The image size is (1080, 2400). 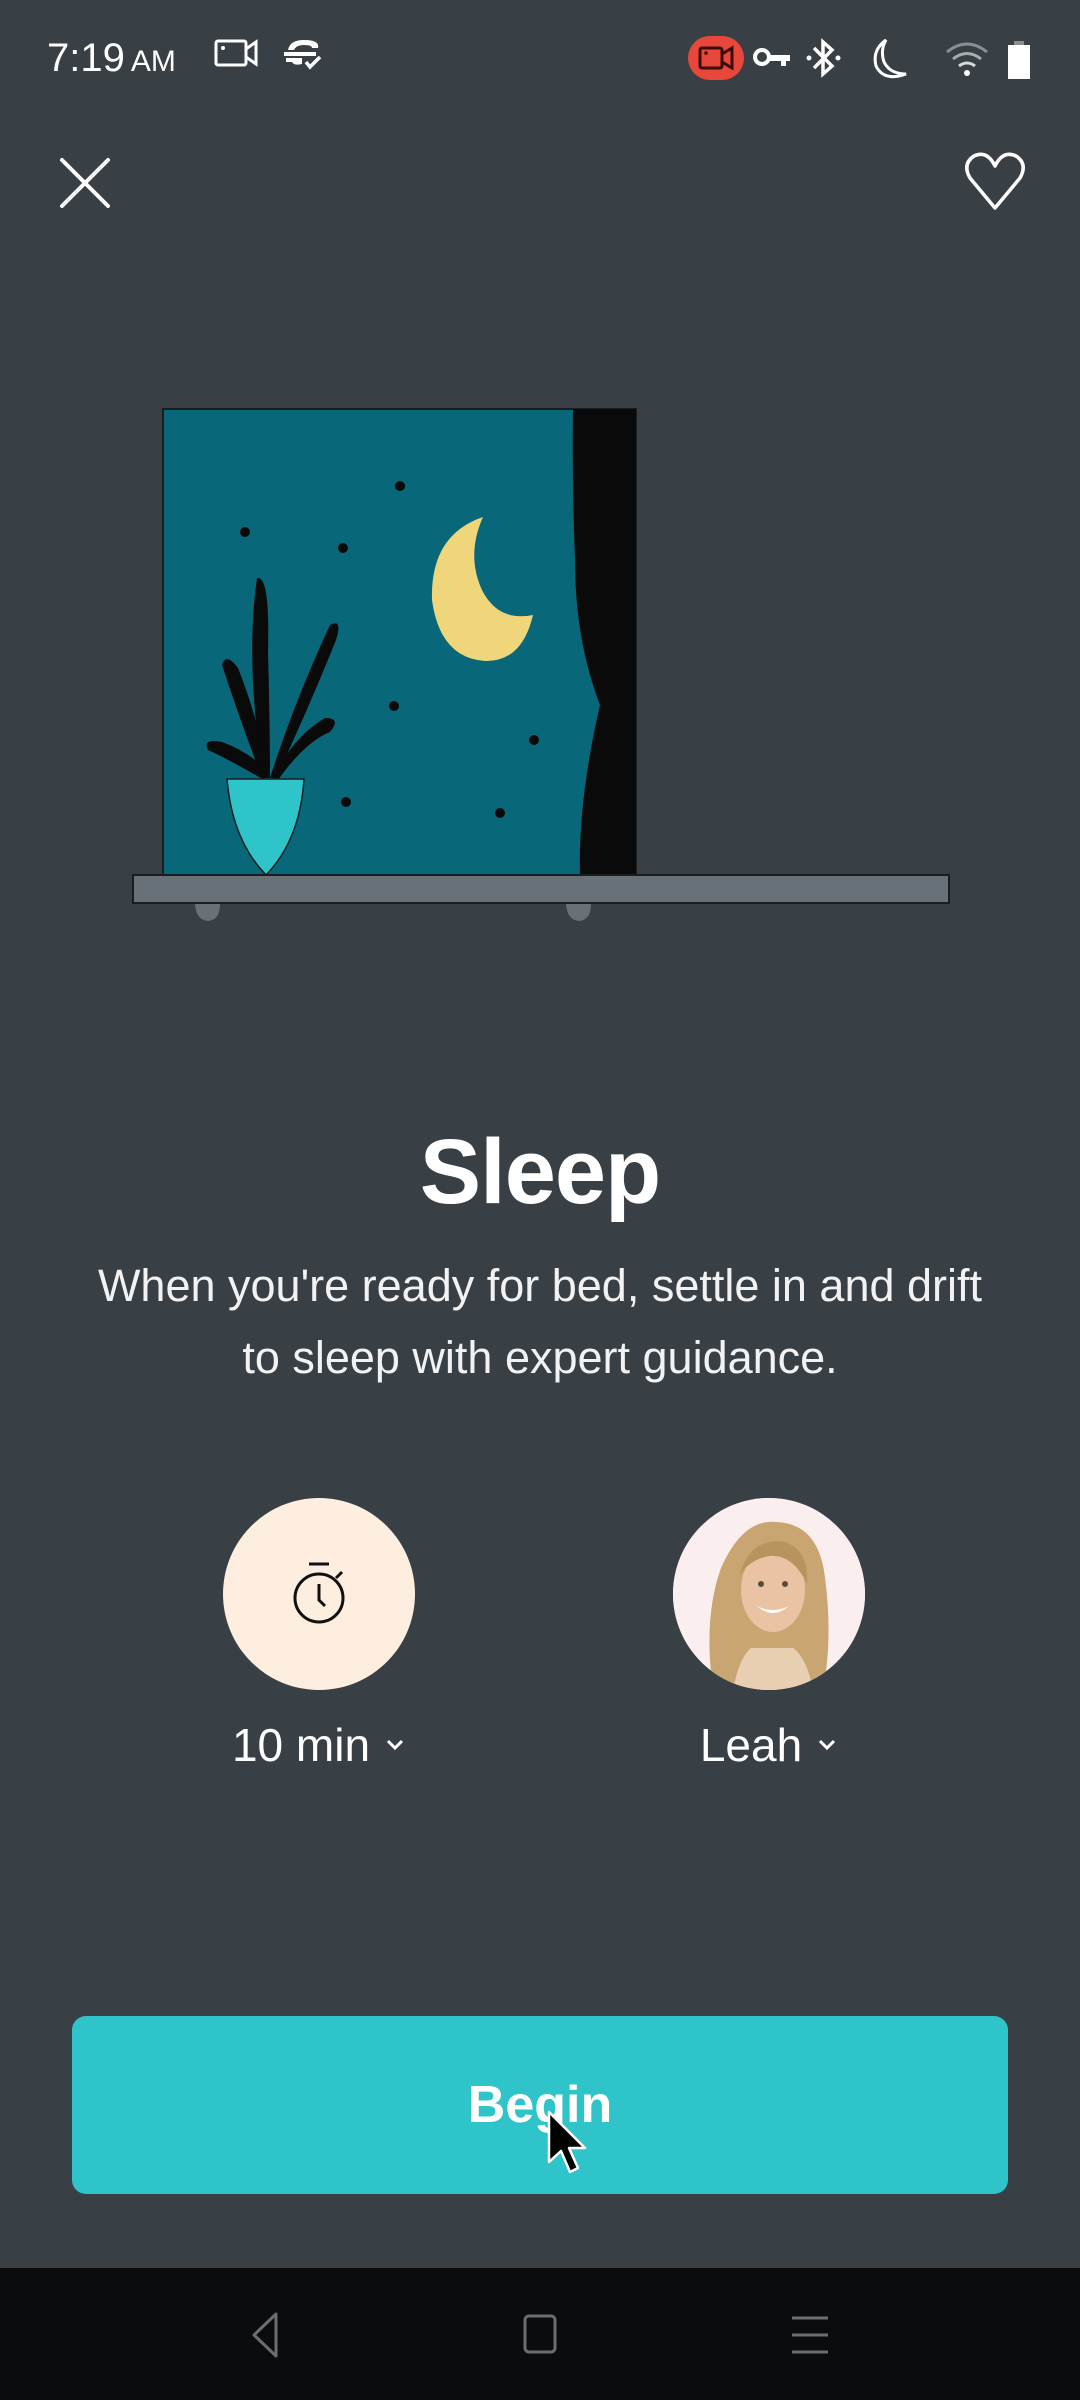 What do you see at coordinates (1019, 60) in the screenshot?
I see `battery-icon` at bounding box center [1019, 60].